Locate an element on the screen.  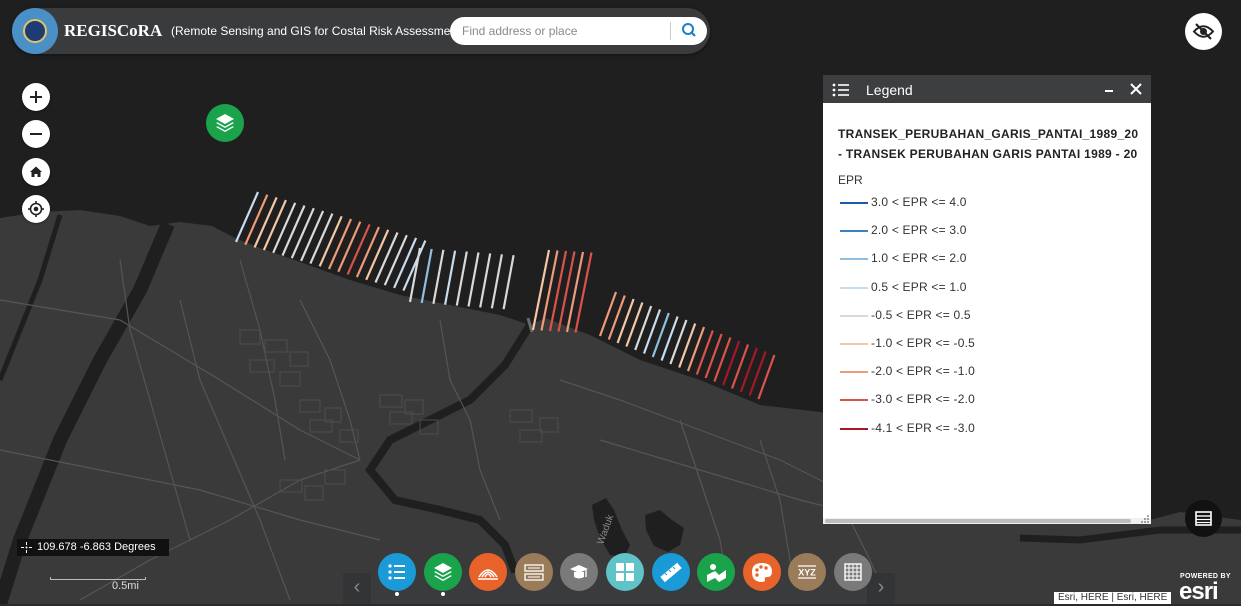
attribute-table-button is located at coordinates (1203, 518).